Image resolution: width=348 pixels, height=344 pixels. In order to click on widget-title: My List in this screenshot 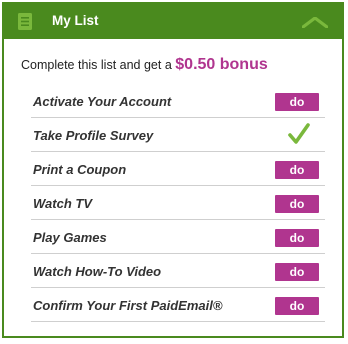, I will do `click(75, 20)`.